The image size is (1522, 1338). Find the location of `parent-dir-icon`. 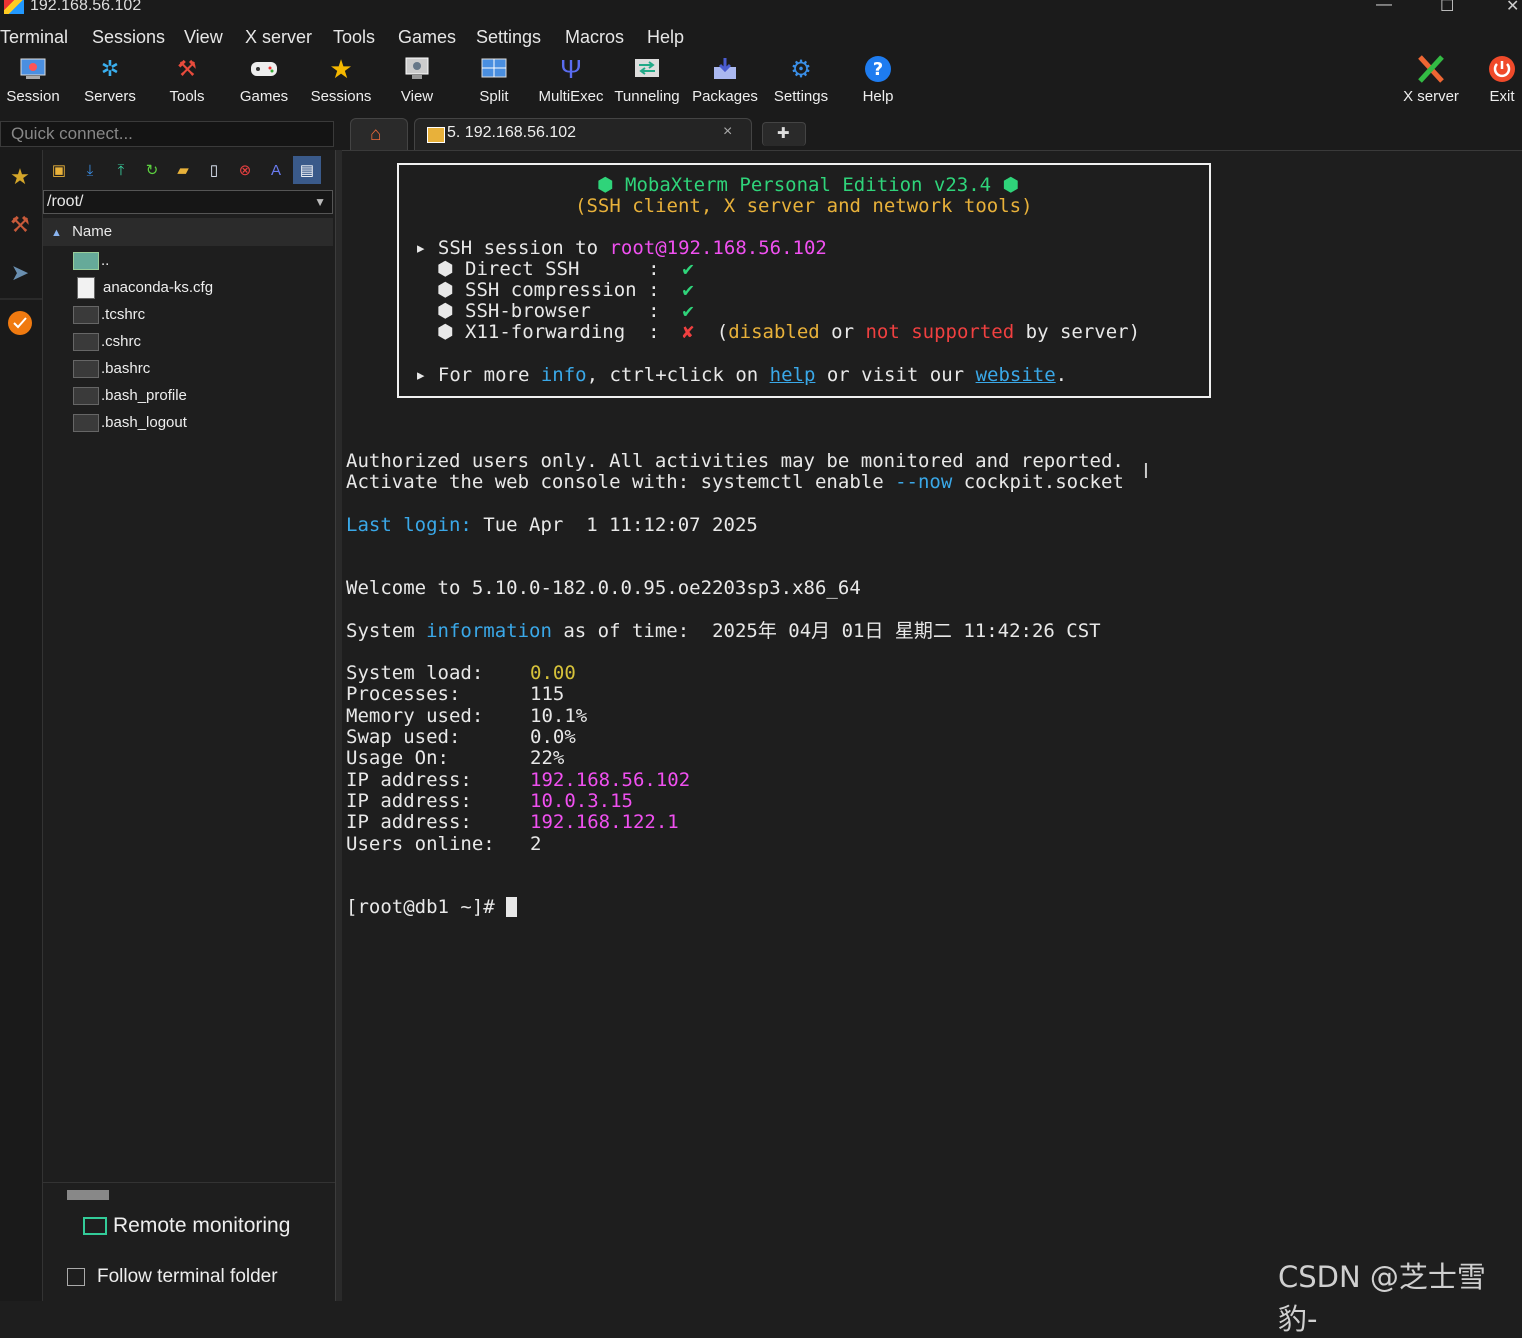

parent-dir-icon is located at coordinates (86, 261).